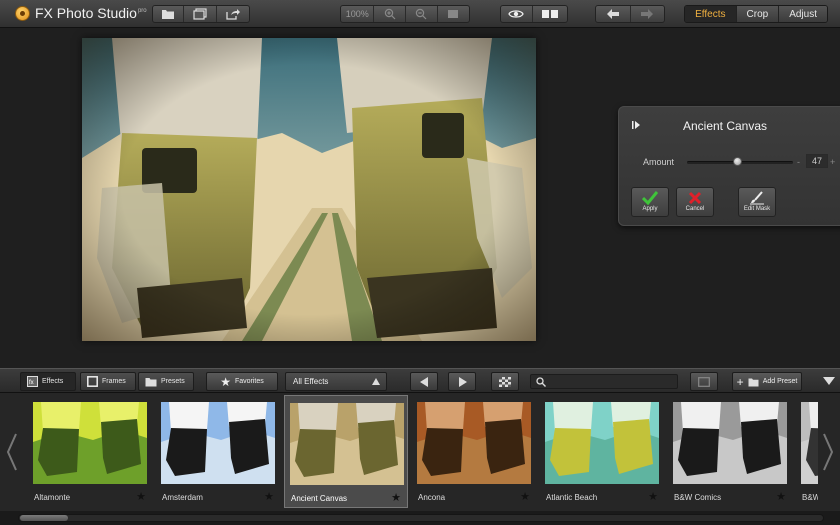  What do you see at coordinates (572, 497) in the screenshot?
I see `effect-name: Atlantic Beach` at bounding box center [572, 497].